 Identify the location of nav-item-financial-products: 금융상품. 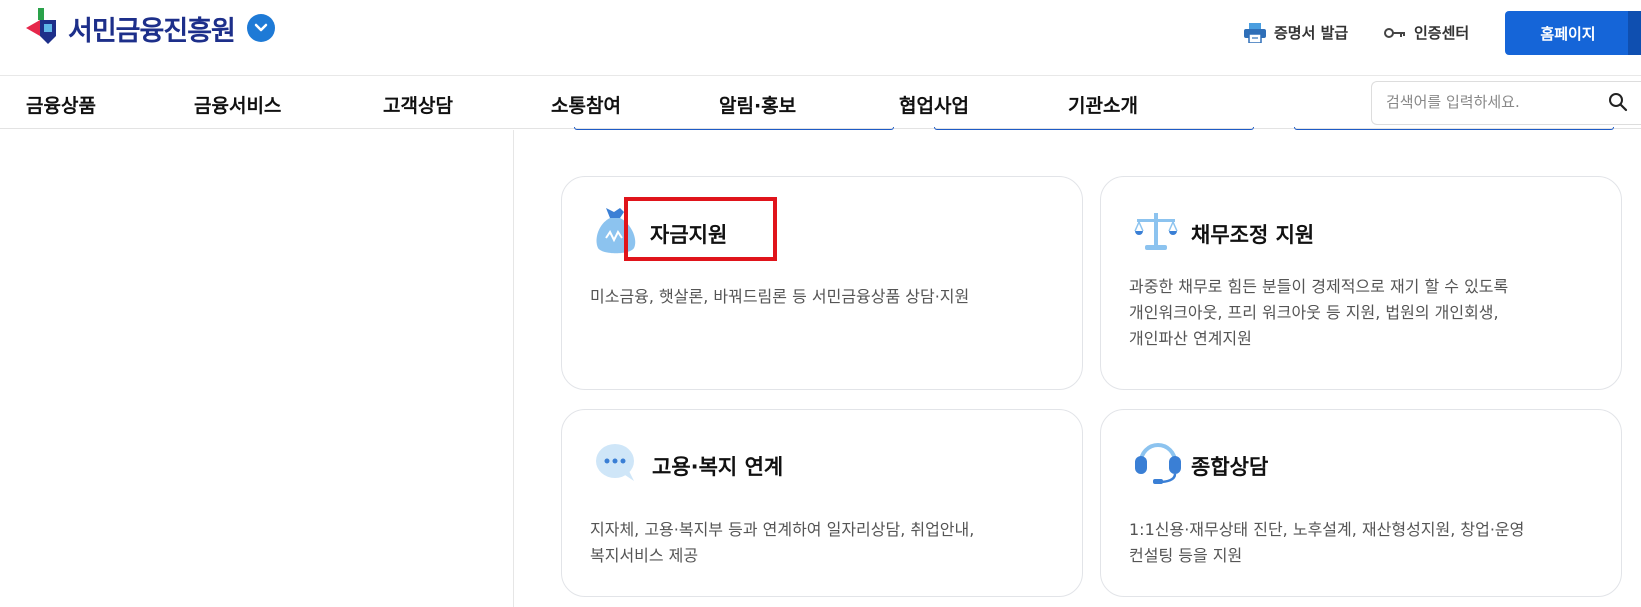
(61, 104).